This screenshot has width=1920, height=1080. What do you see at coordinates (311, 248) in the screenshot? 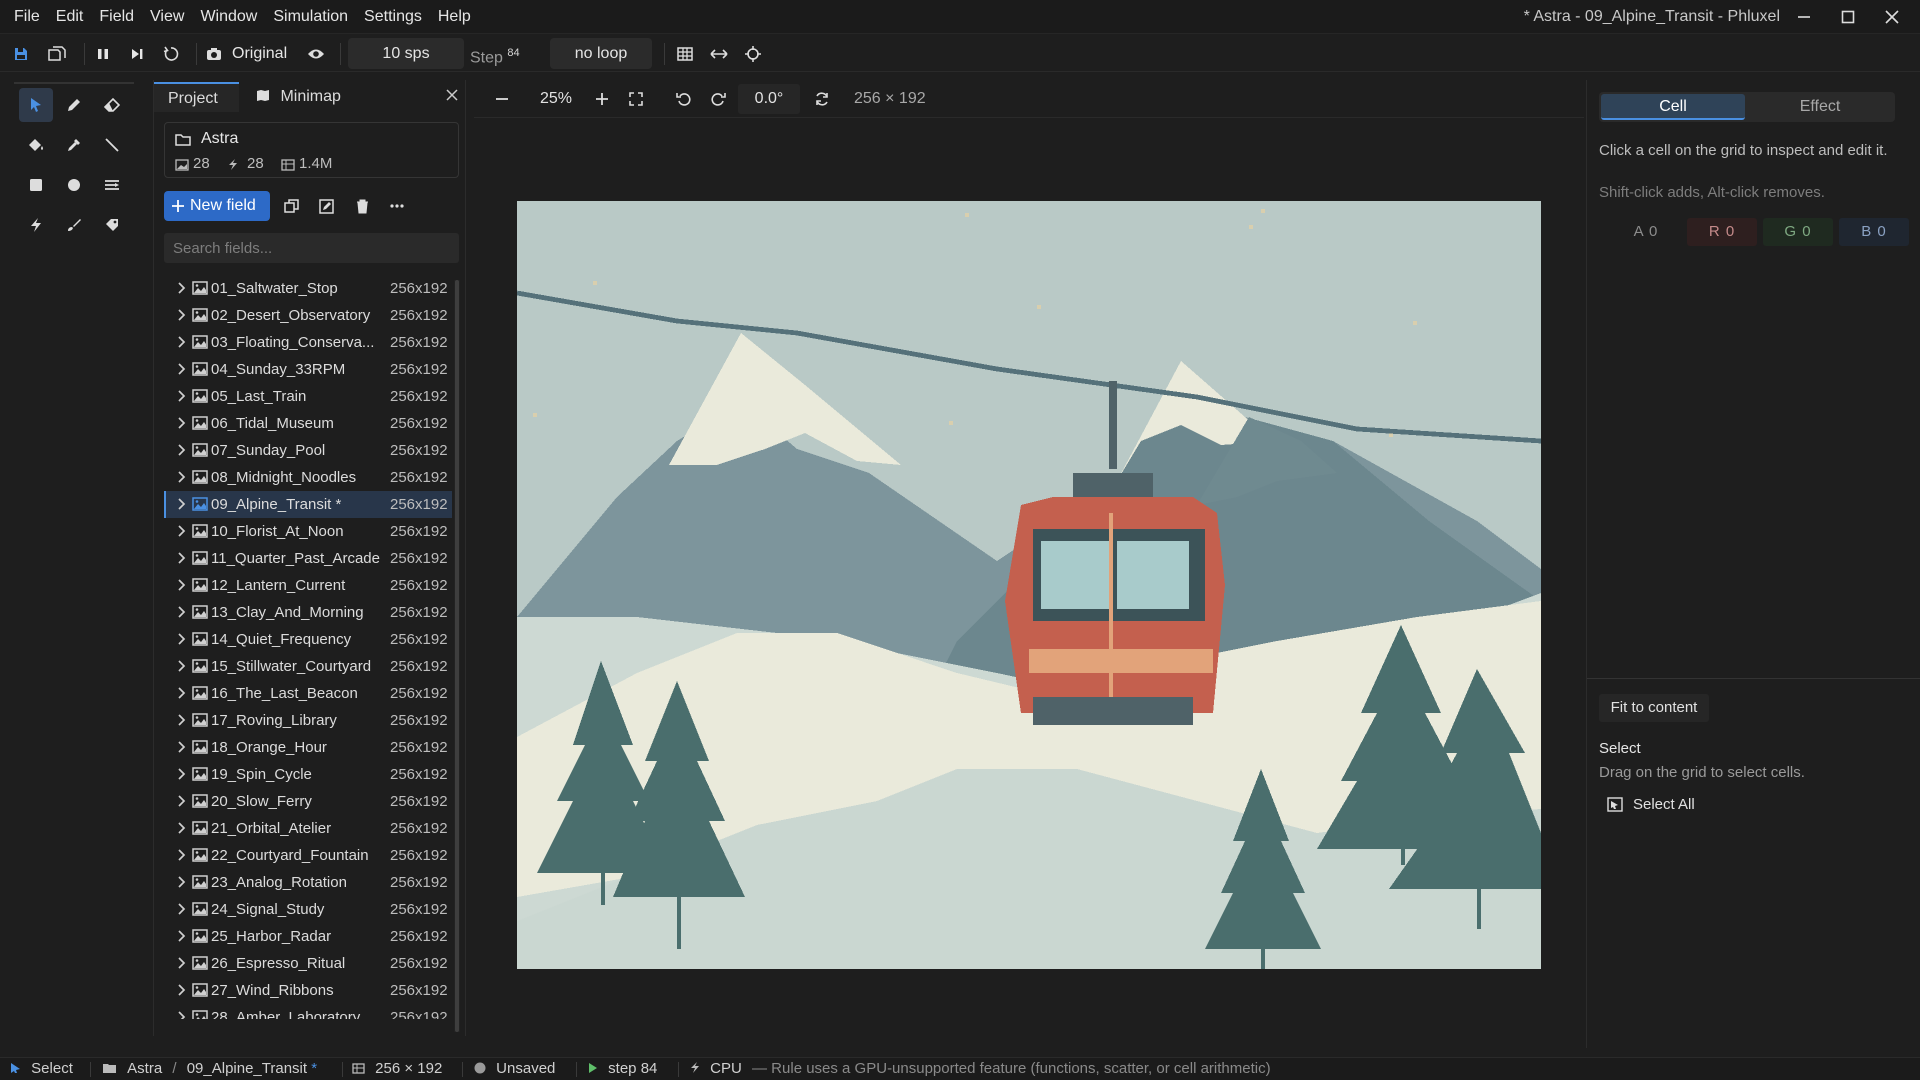
I see `search-fields-input` at bounding box center [311, 248].